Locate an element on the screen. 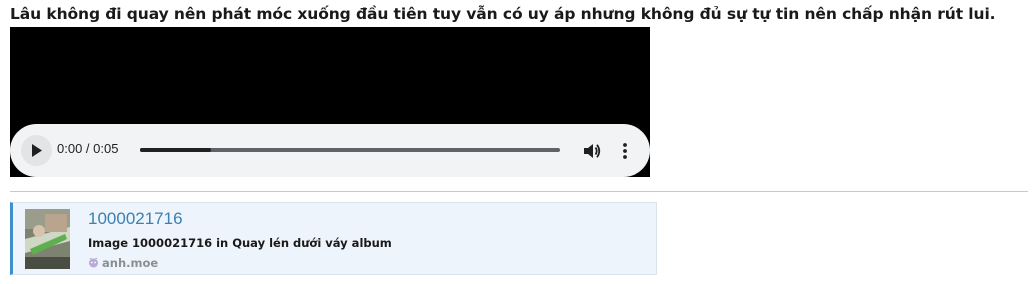 Image resolution: width=1033 pixels, height=284 pixels. play-button is located at coordinates (36, 150).